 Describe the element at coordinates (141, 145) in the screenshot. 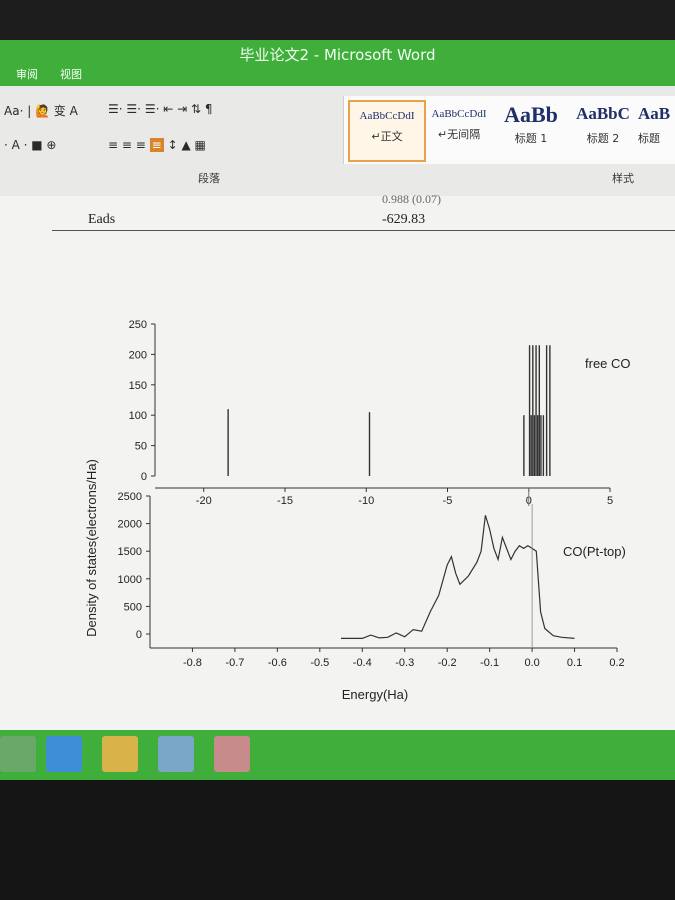

I see `align-right-icon: ≡` at that location.